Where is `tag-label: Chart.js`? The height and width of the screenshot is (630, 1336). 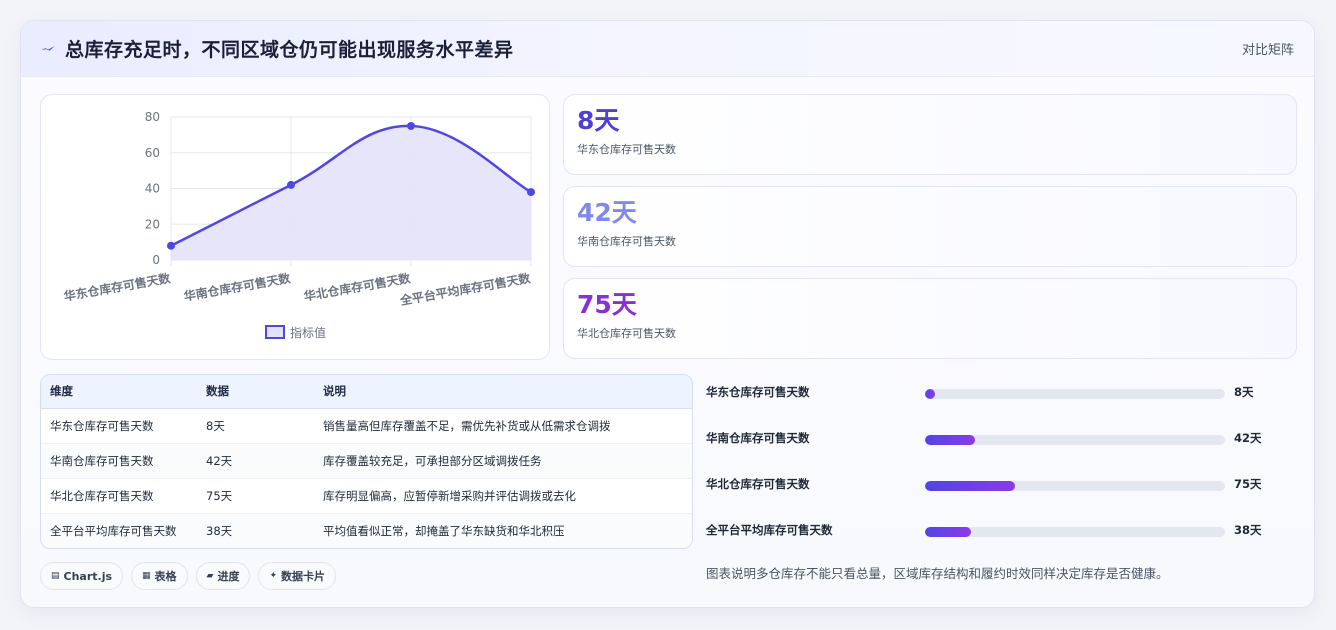 tag-label: Chart.js is located at coordinates (88, 576).